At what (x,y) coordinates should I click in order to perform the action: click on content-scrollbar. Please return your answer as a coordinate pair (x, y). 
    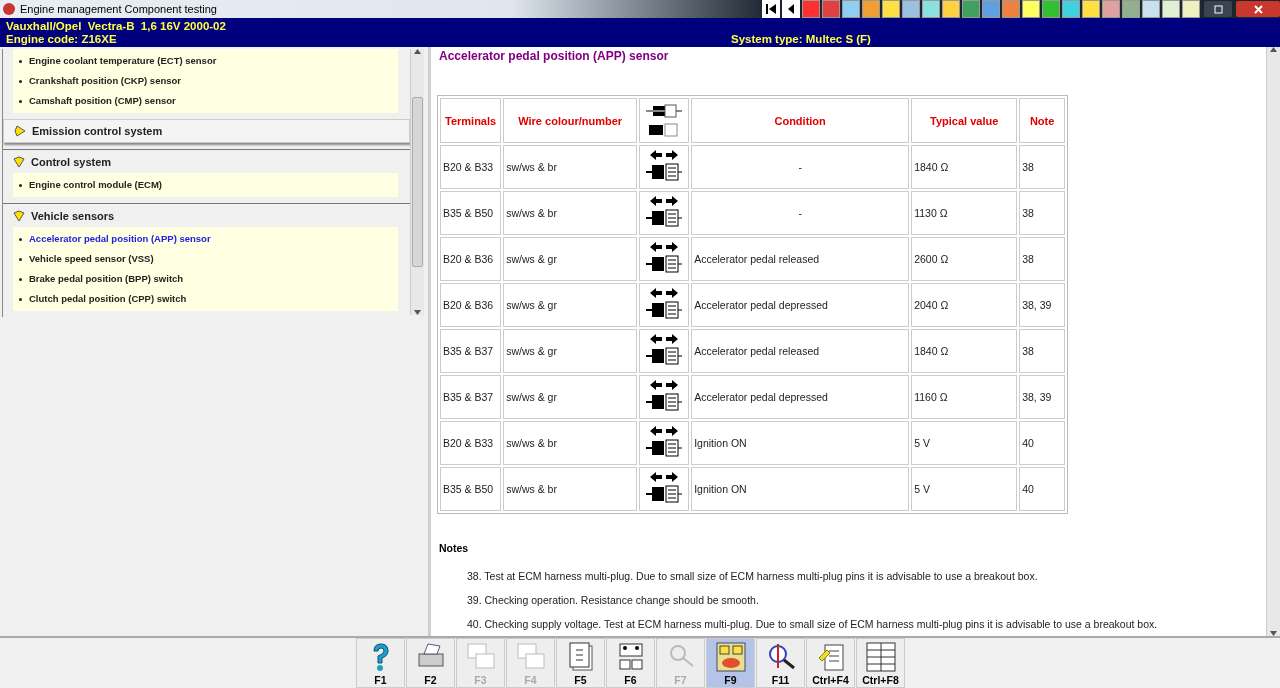
    Looking at the image, I should click on (1273, 341).